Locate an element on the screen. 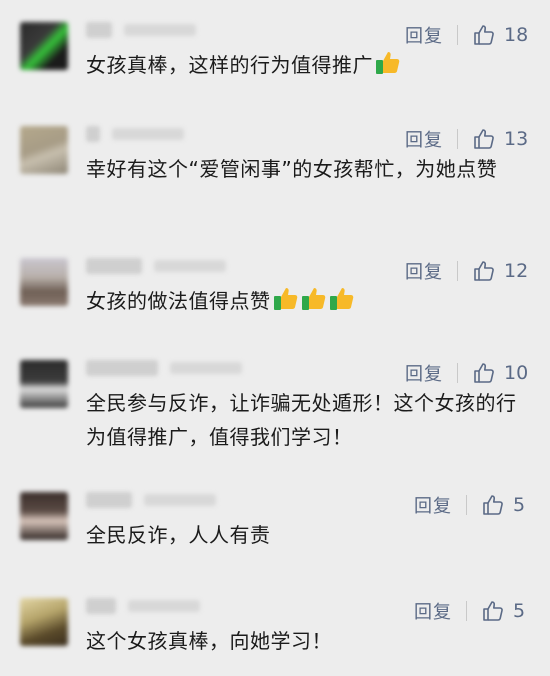 Image resolution: width=550 pixels, height=676 pixels. comment-body: 这个女孩真棒，向她学习！ is located at coordinates (209, 641).